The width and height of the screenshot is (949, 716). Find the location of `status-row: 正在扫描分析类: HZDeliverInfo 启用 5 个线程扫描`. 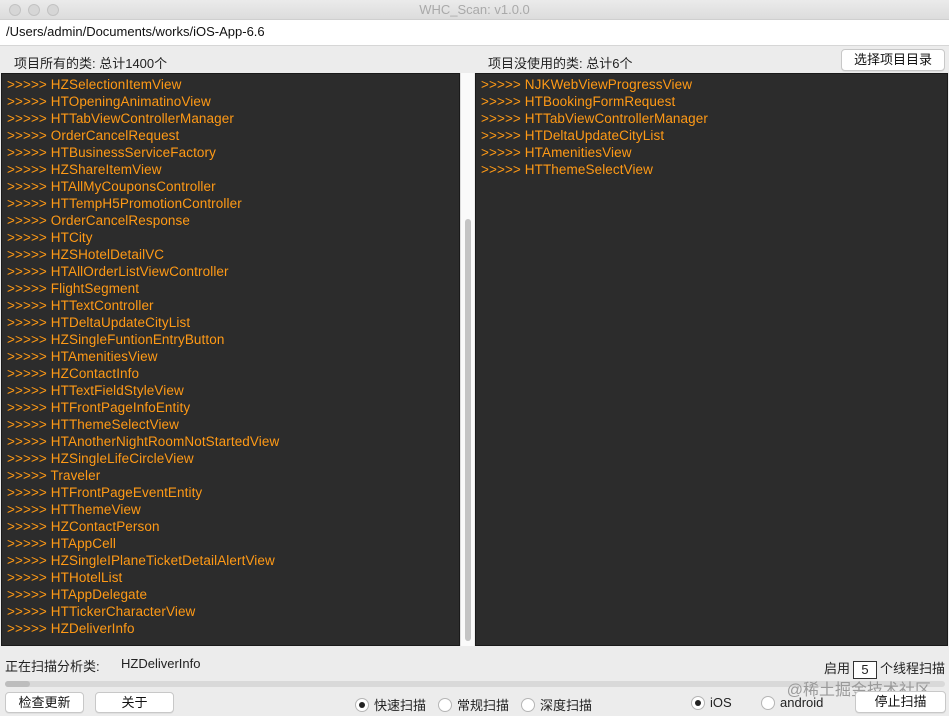

status-row: 正在扫描分析类: HZDeliverInfo 启用 5 个线程扫描 is located at coordinates (474, 664).